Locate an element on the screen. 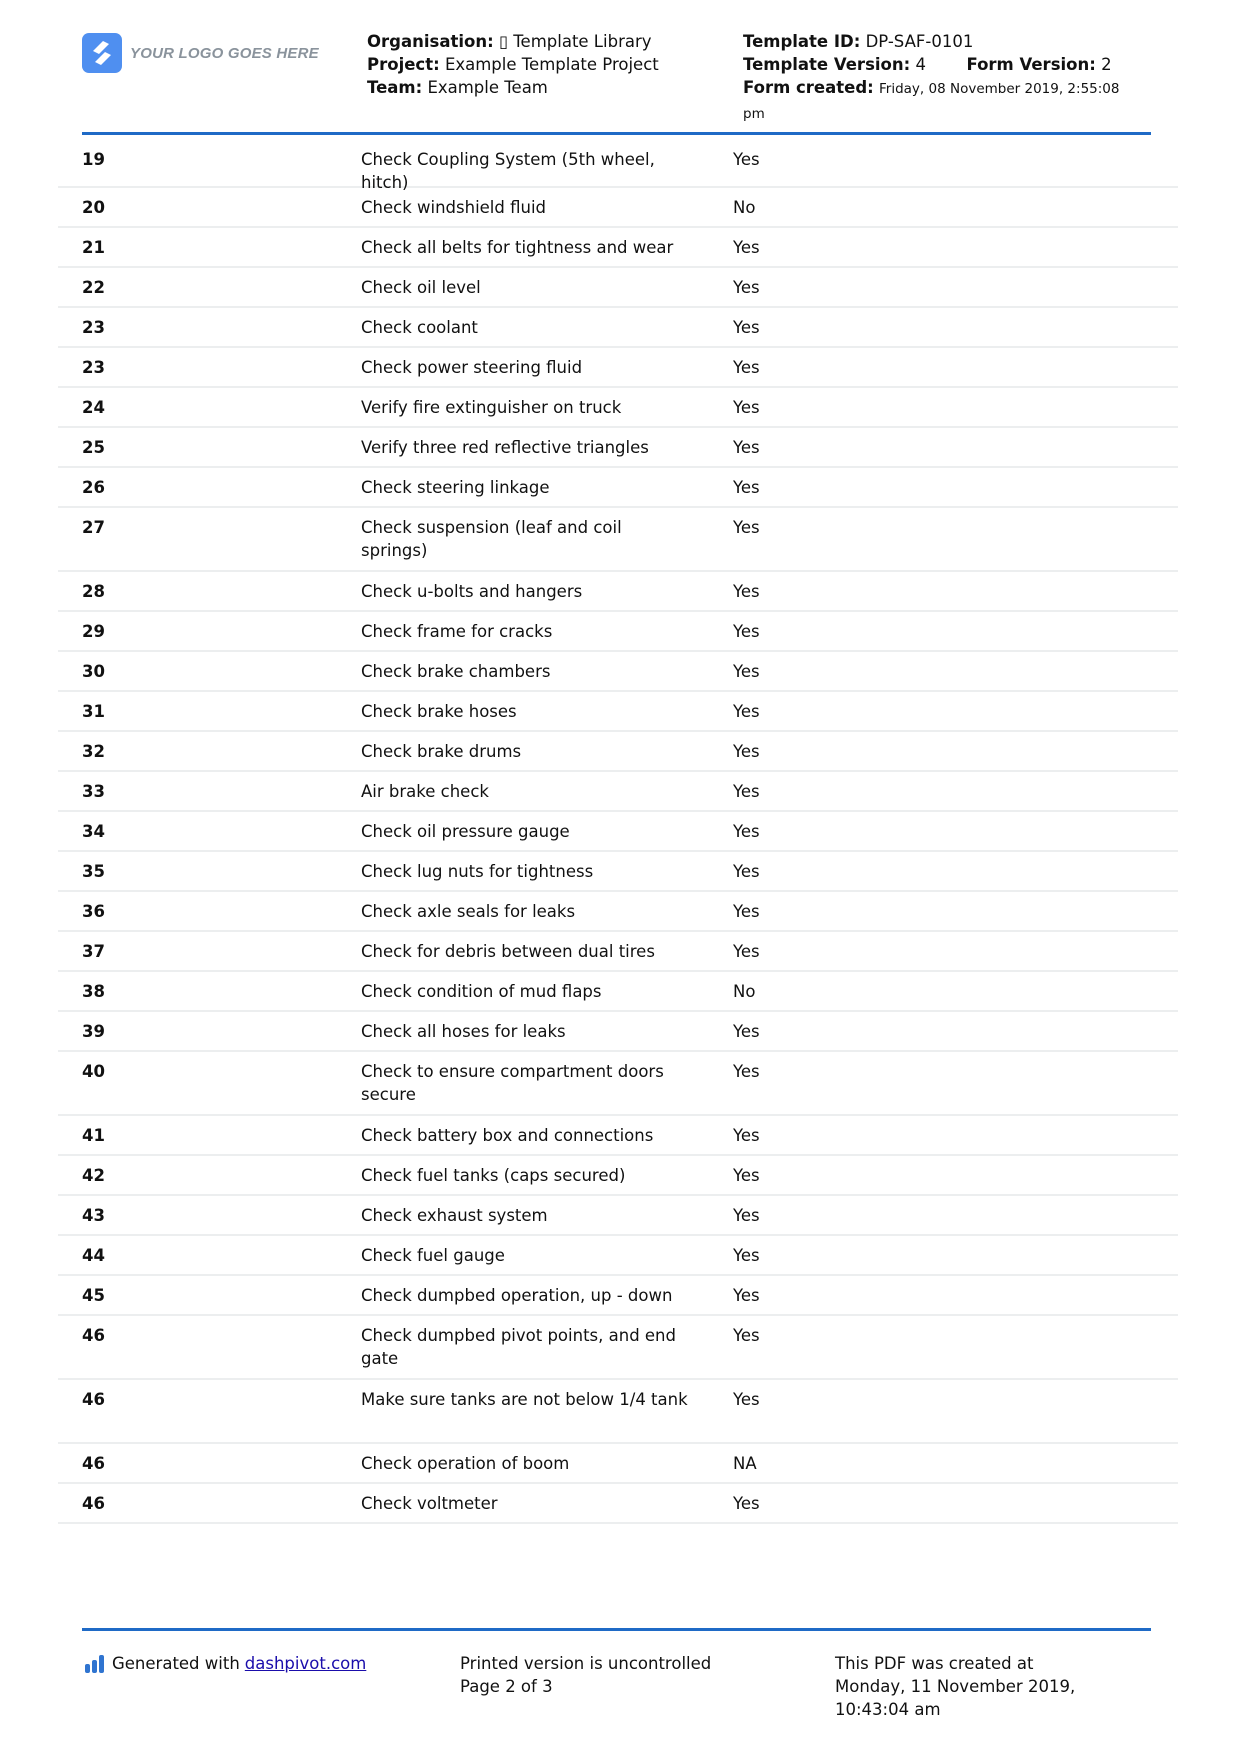  table-row: 45 Check dumpbed operation, up - down Yes is located at coordinates (618, 1296).